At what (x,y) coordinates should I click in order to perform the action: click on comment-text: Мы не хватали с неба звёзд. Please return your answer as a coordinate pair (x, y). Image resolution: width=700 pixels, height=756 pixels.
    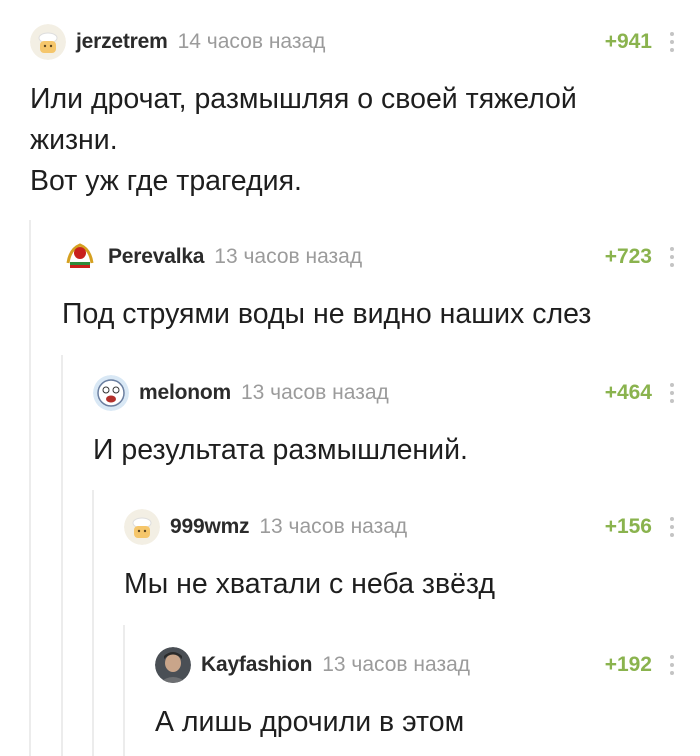
    Looking at the image, I should click on (412, 584).